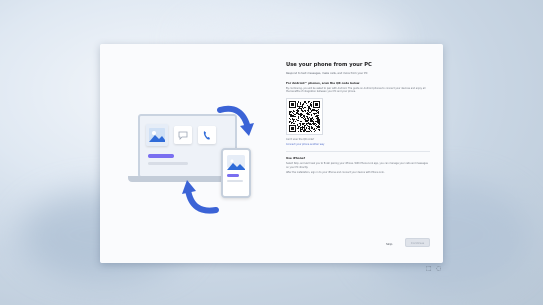  Describe the element at coordinates (358, 152) in the screenshot. I see `divider` at that location.